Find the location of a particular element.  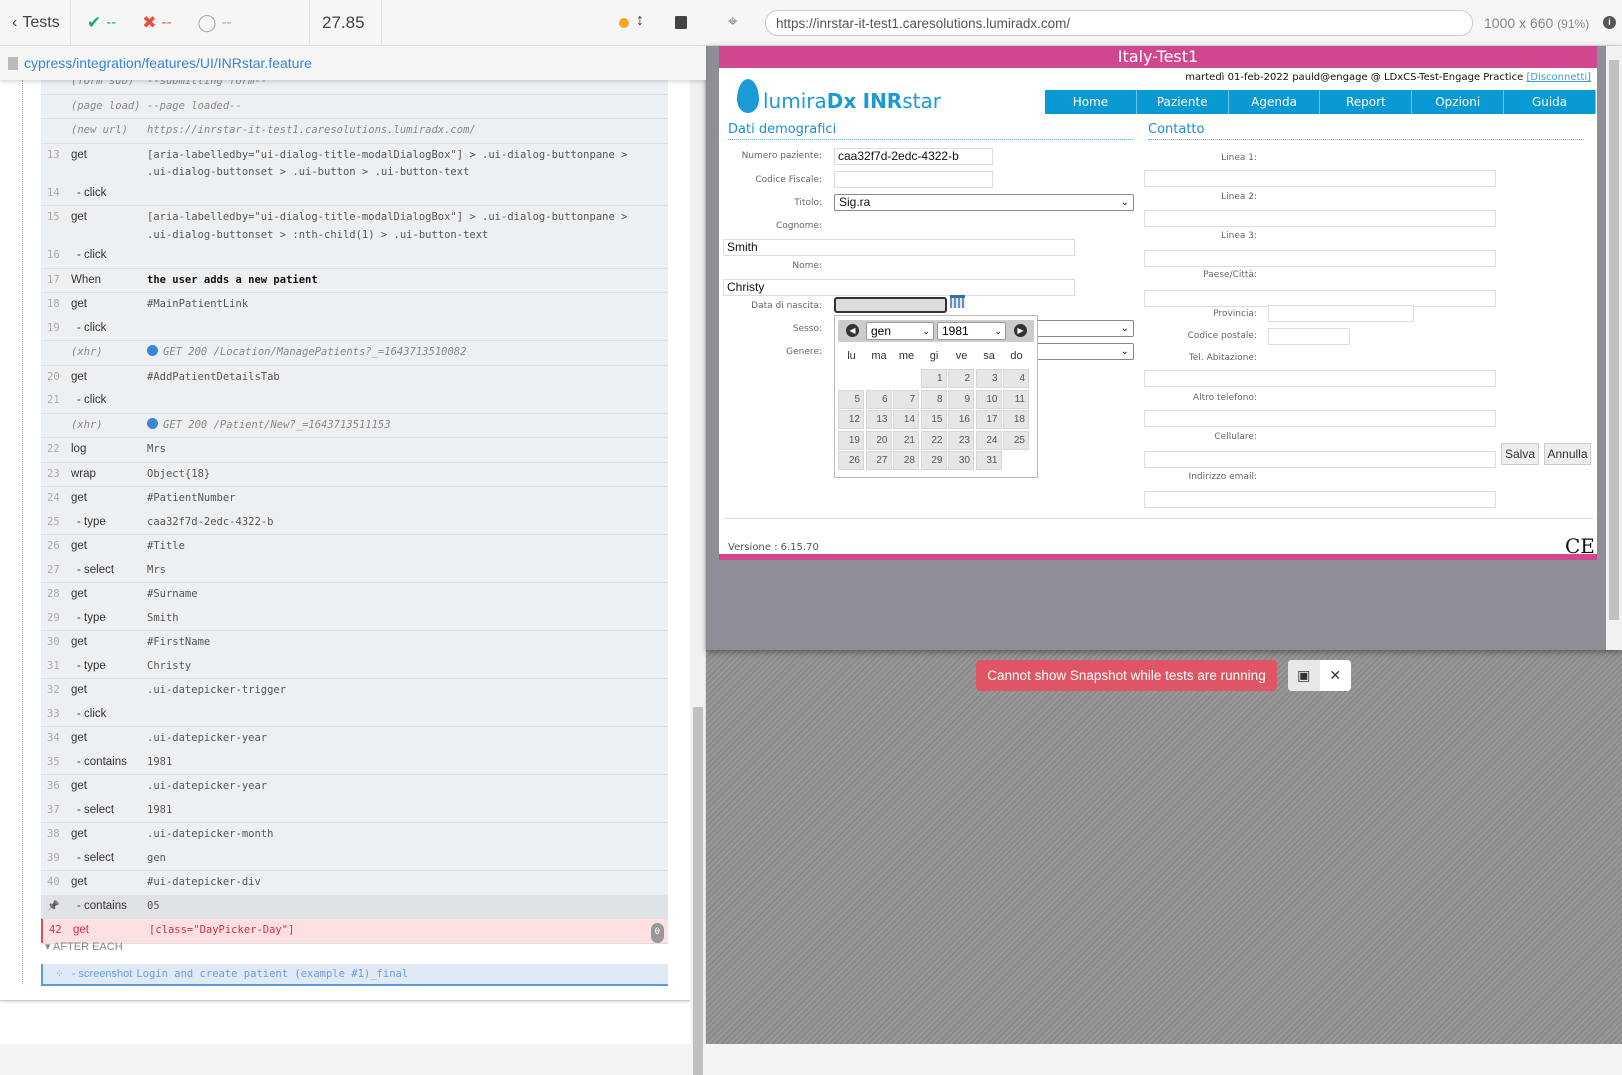

selector-playground-icon: ⌖ is located at coordinates (733, 22).